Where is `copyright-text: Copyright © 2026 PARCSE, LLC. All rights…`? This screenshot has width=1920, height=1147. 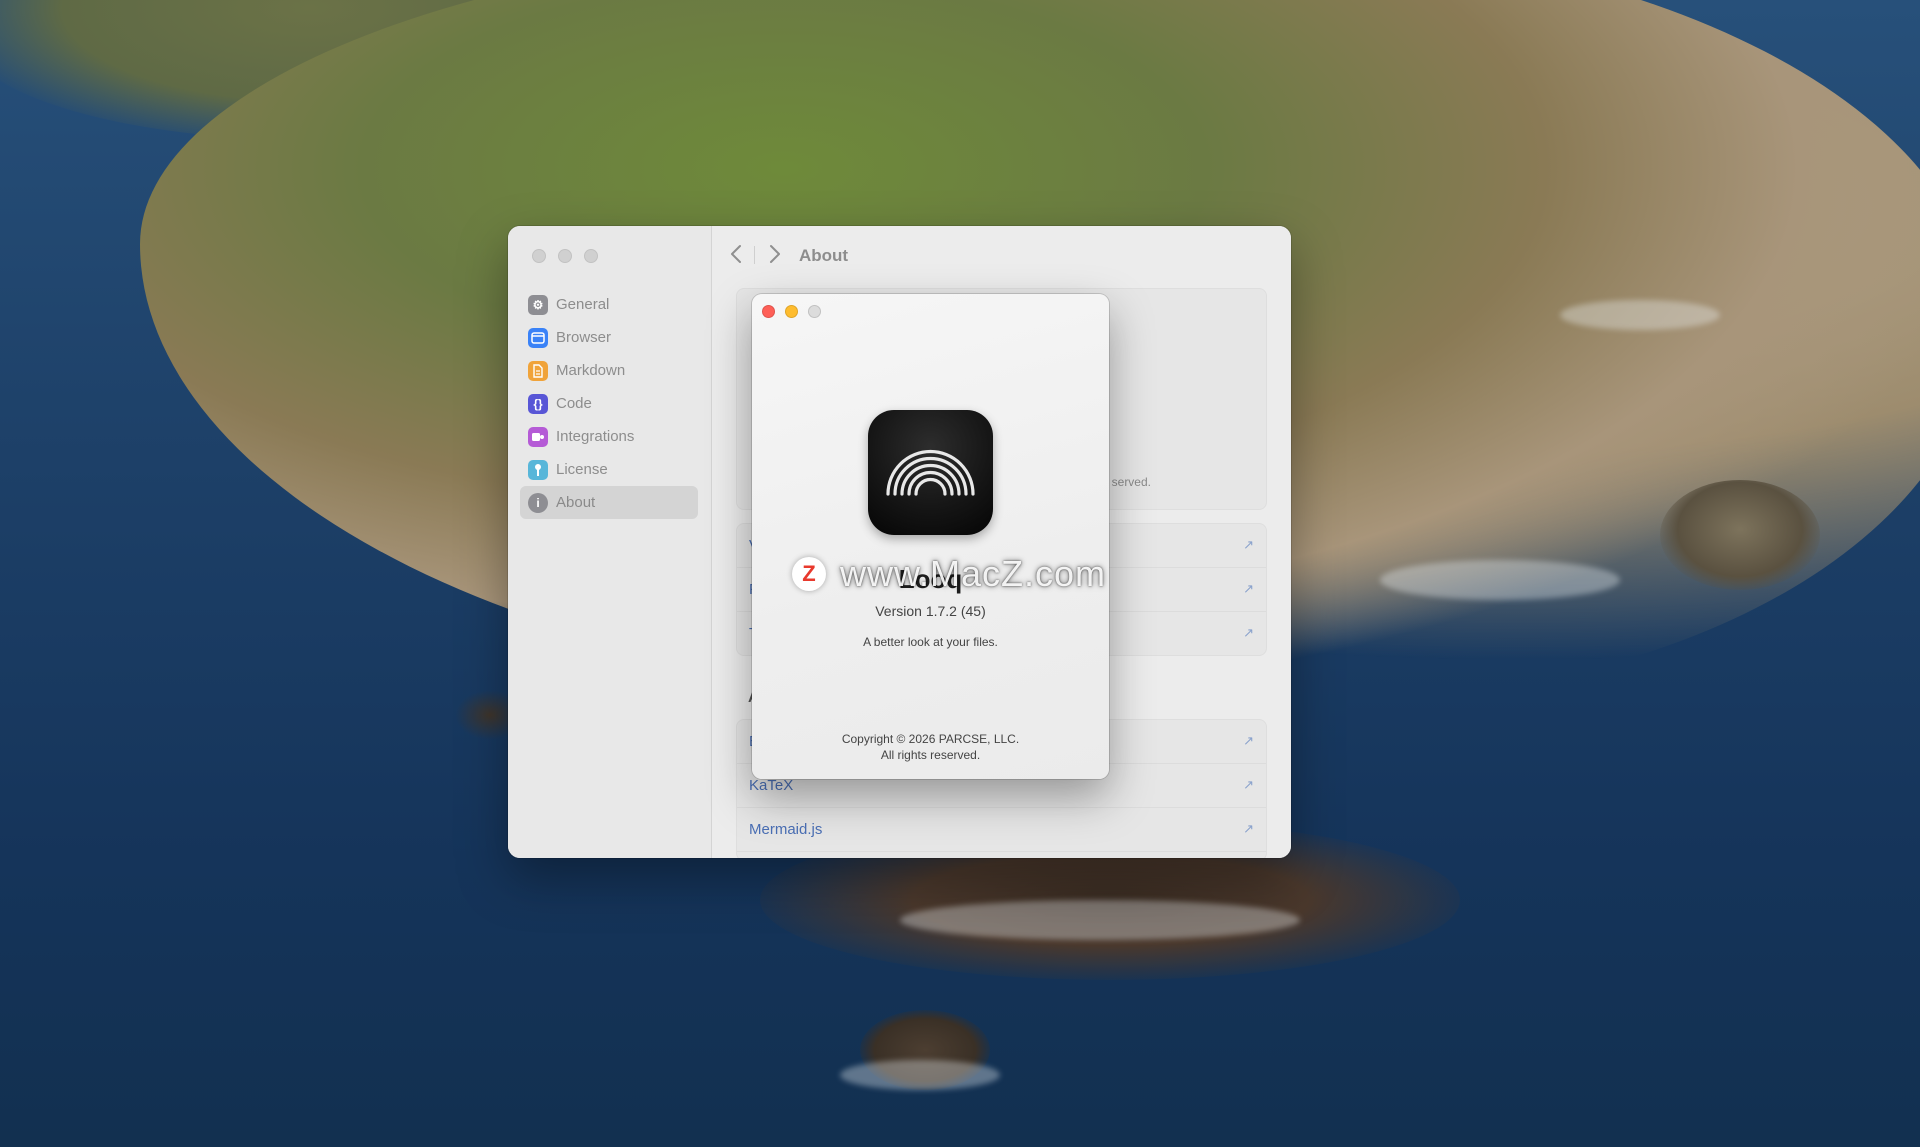 copyright-text: Copyright © 2026 PARCSE, LLC. All rights… is located at coordinates (930, 747).